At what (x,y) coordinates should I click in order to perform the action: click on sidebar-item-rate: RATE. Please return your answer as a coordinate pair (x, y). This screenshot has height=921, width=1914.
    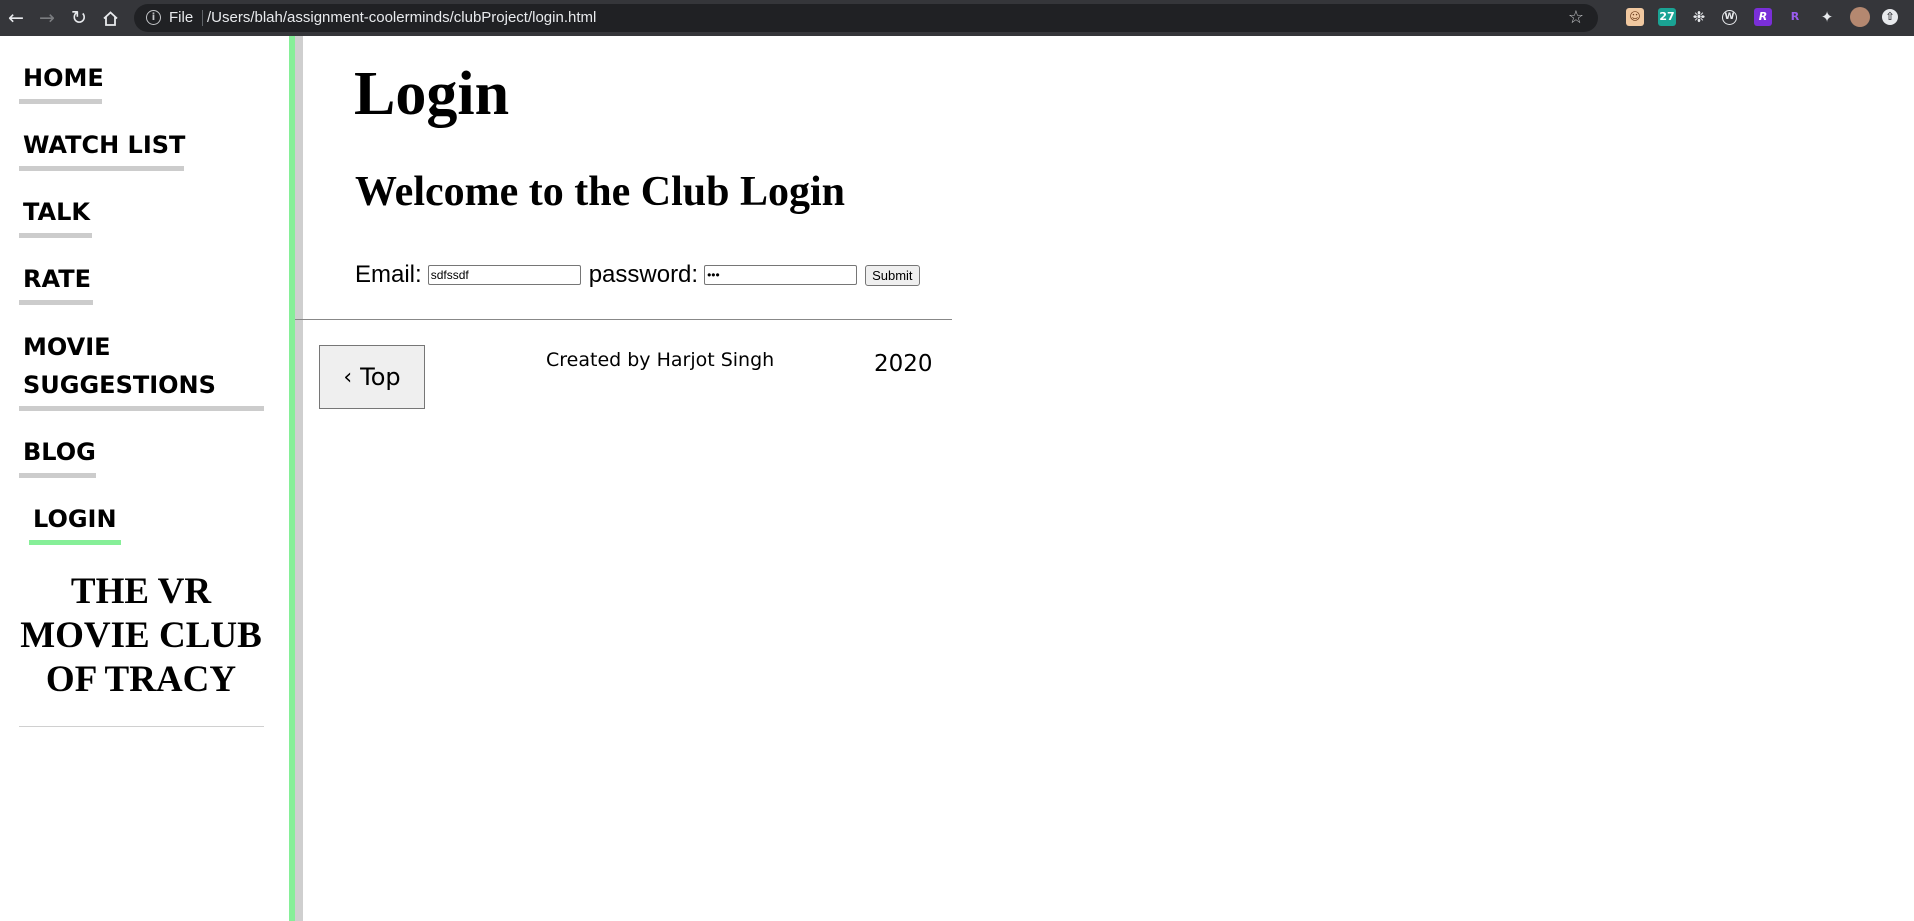
    Looking at the image, I should click on (56, 282).